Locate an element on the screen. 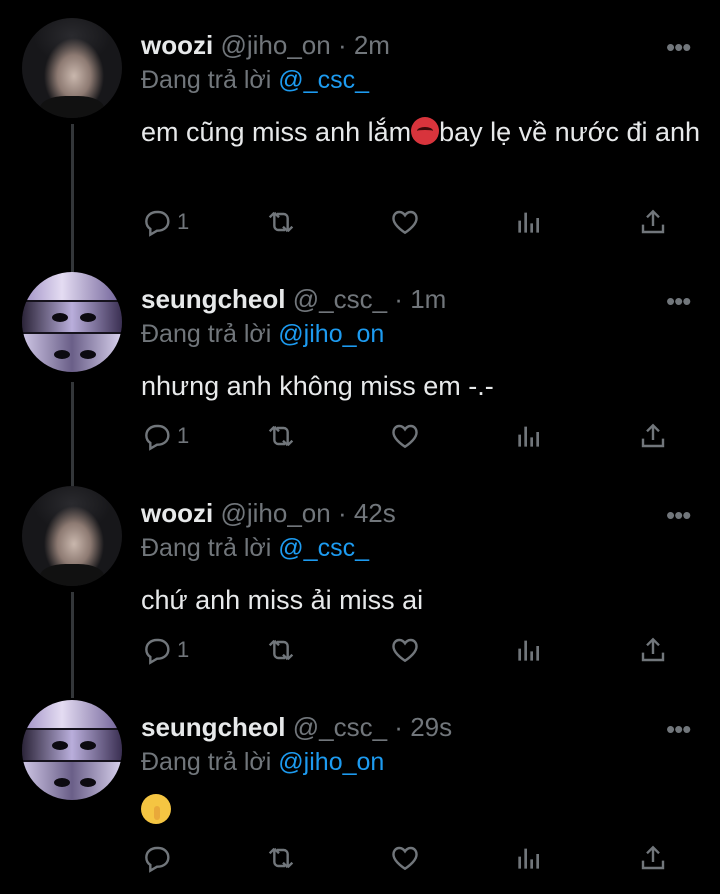  devil-emoji-icon is located at coordinates (425, 131).